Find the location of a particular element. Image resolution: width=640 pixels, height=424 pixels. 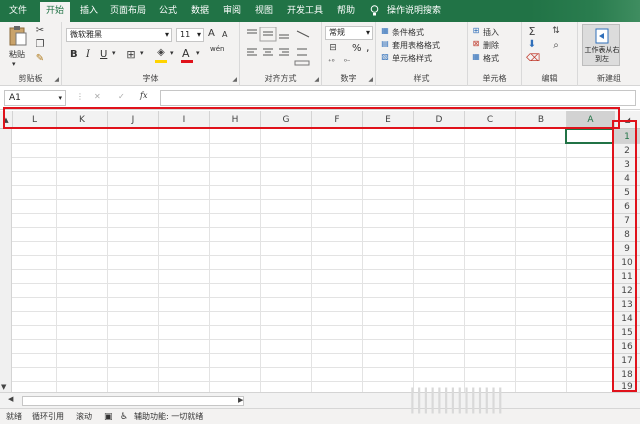

accessibility-icon: ♿ is located at coordinates (124, 416).